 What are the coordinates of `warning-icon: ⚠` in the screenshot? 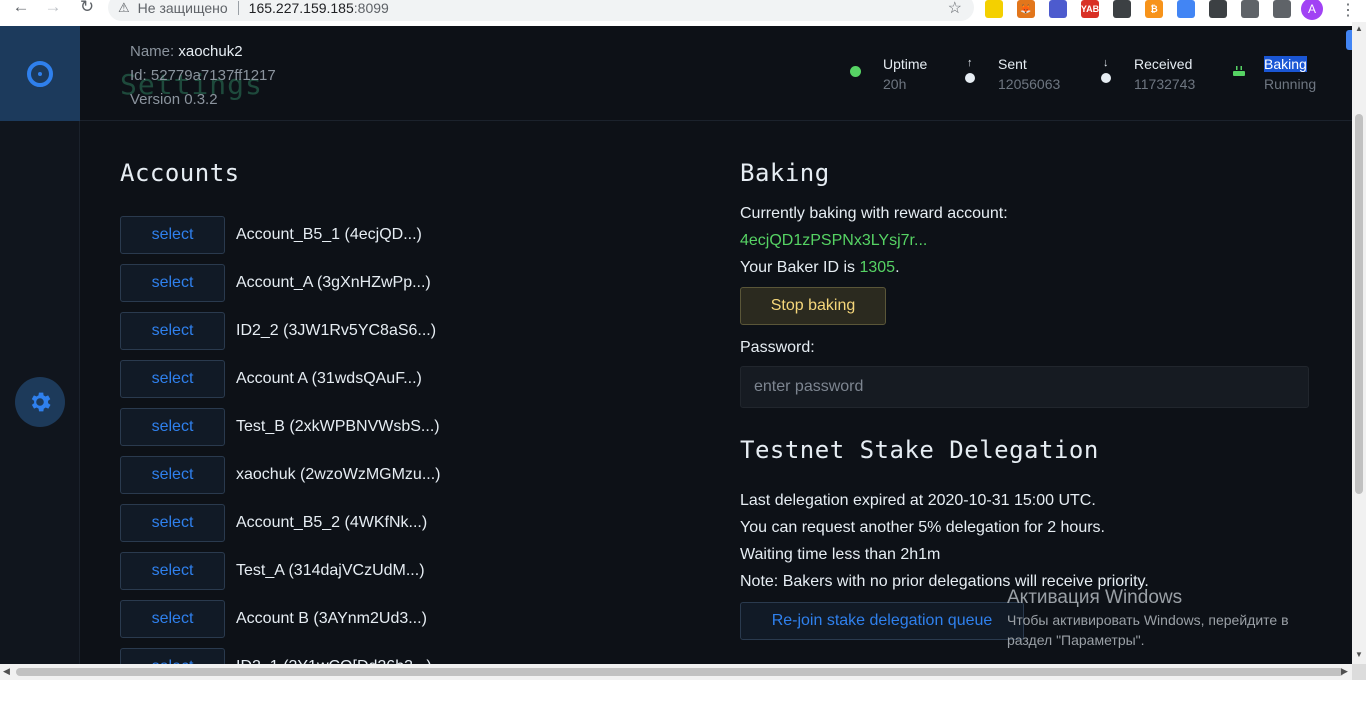 It's located at (124, 7).